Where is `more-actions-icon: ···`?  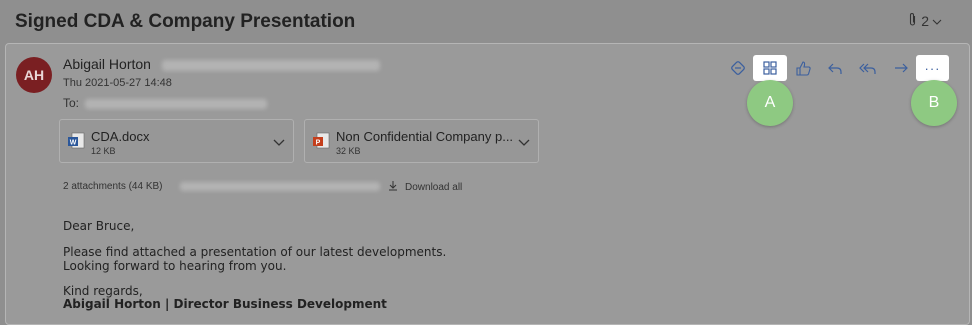
more-actions-icon: ··· is located at coordinates (932, 68).